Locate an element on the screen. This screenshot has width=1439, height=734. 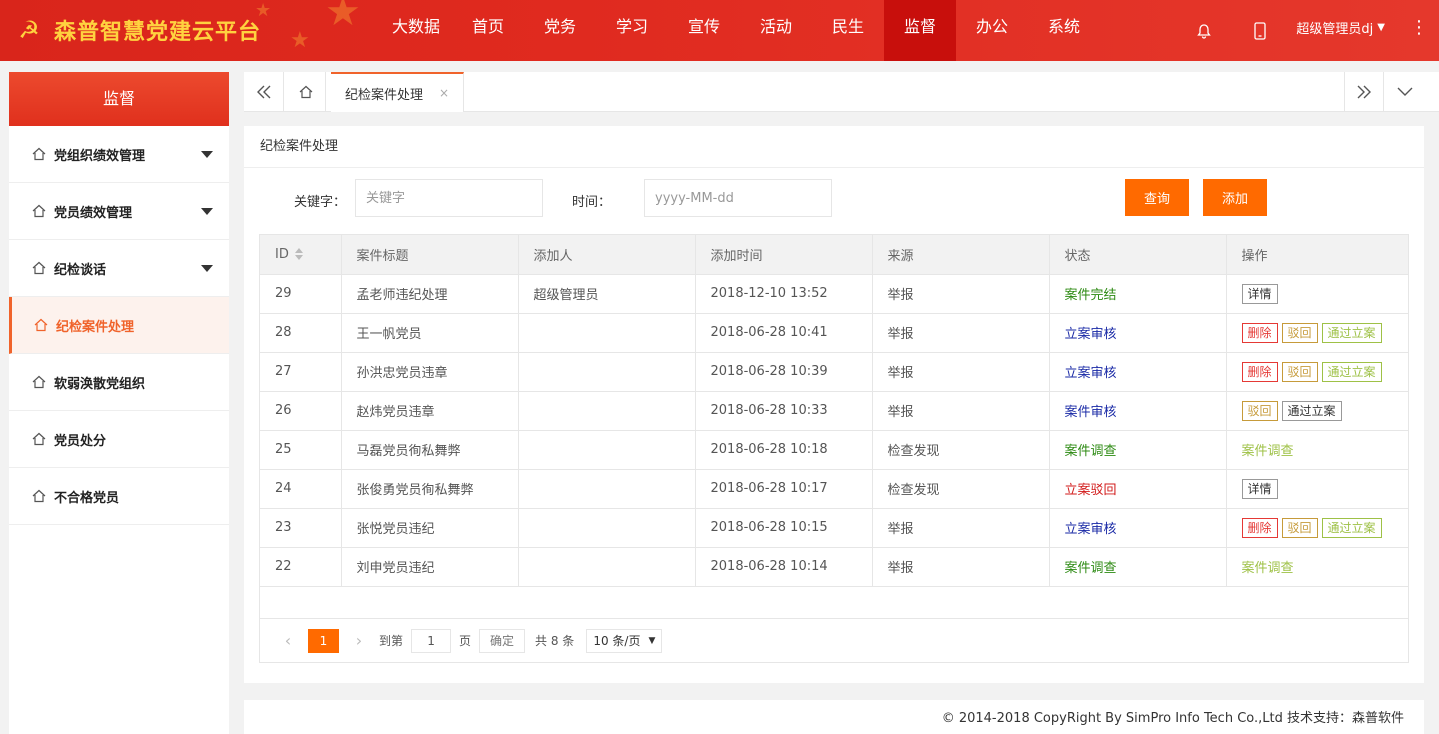
scroll-right-icon is located at coordinates (1364, 92).